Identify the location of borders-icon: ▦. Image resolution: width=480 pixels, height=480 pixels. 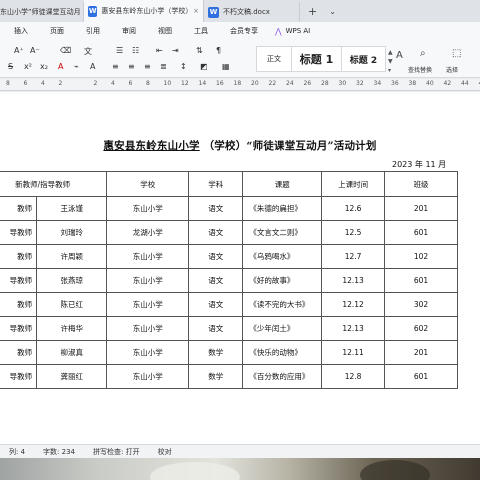
(226, 66).